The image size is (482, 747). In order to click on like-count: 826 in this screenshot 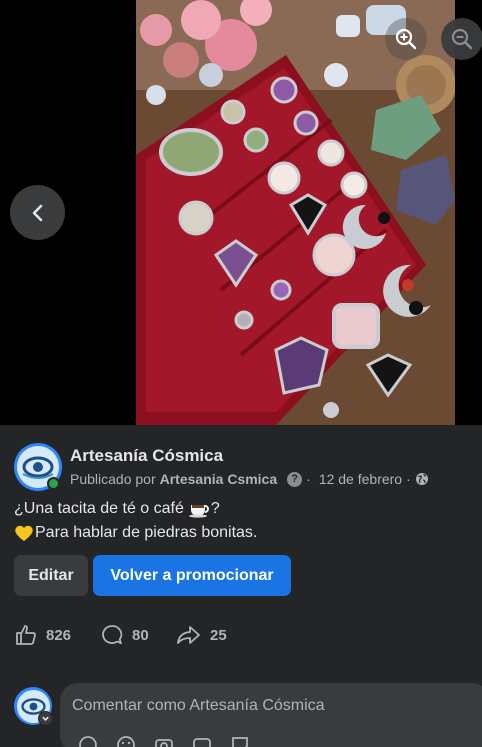, I will do `click(59, 635)`.